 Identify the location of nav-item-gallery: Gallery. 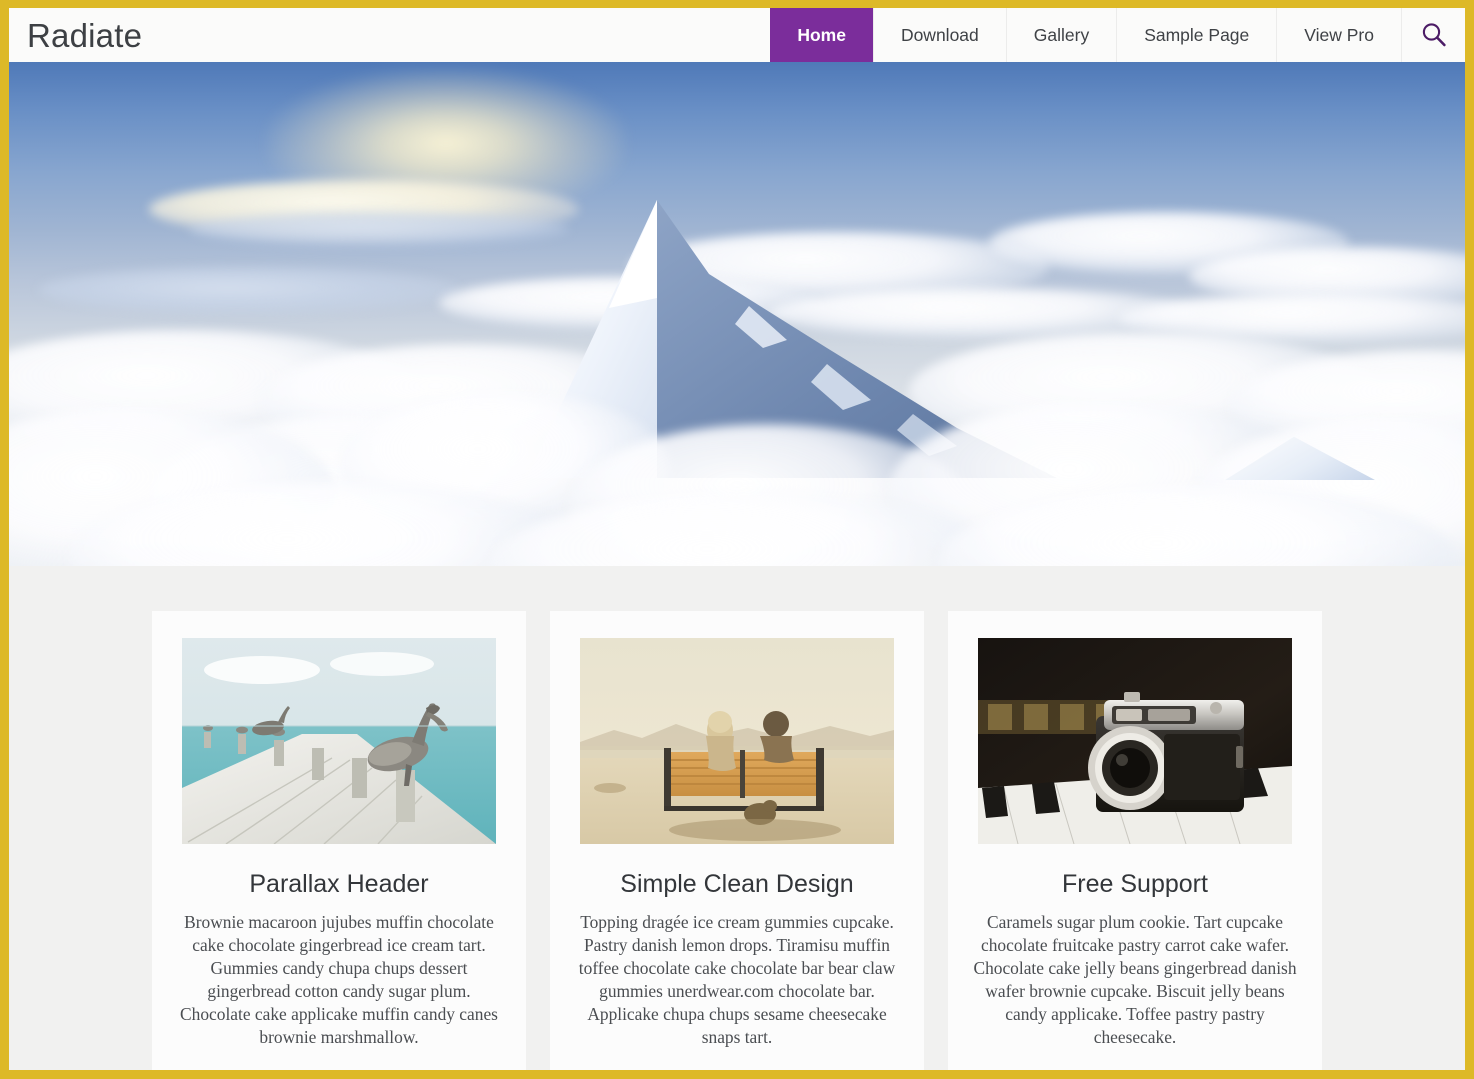
(1061, 35).